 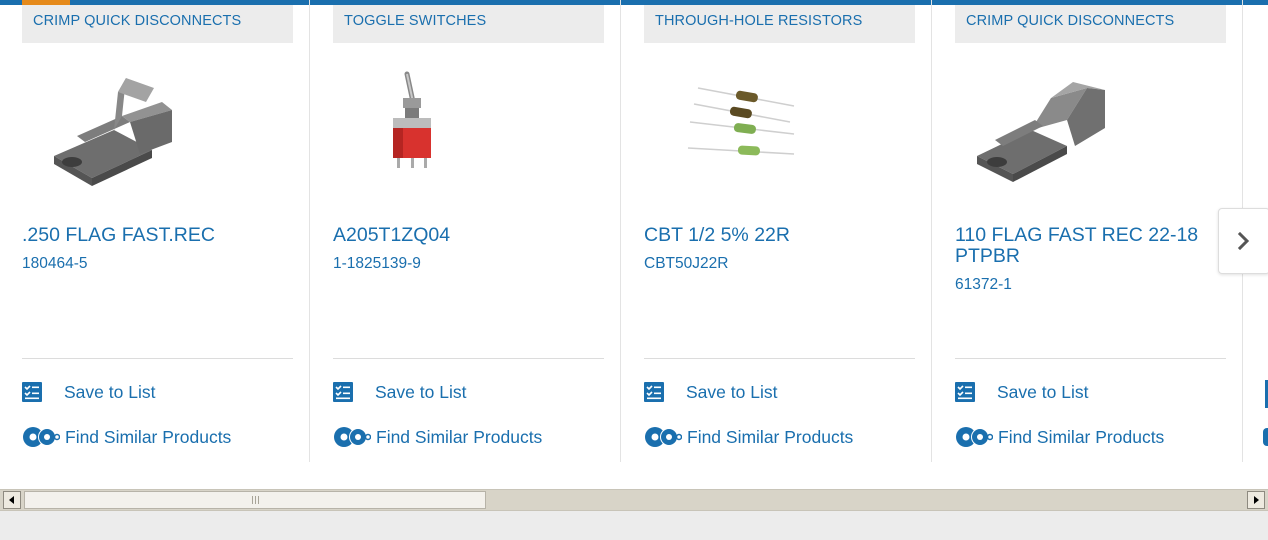 I want to click on scroll-right-button, so click(x=1256, y=500).